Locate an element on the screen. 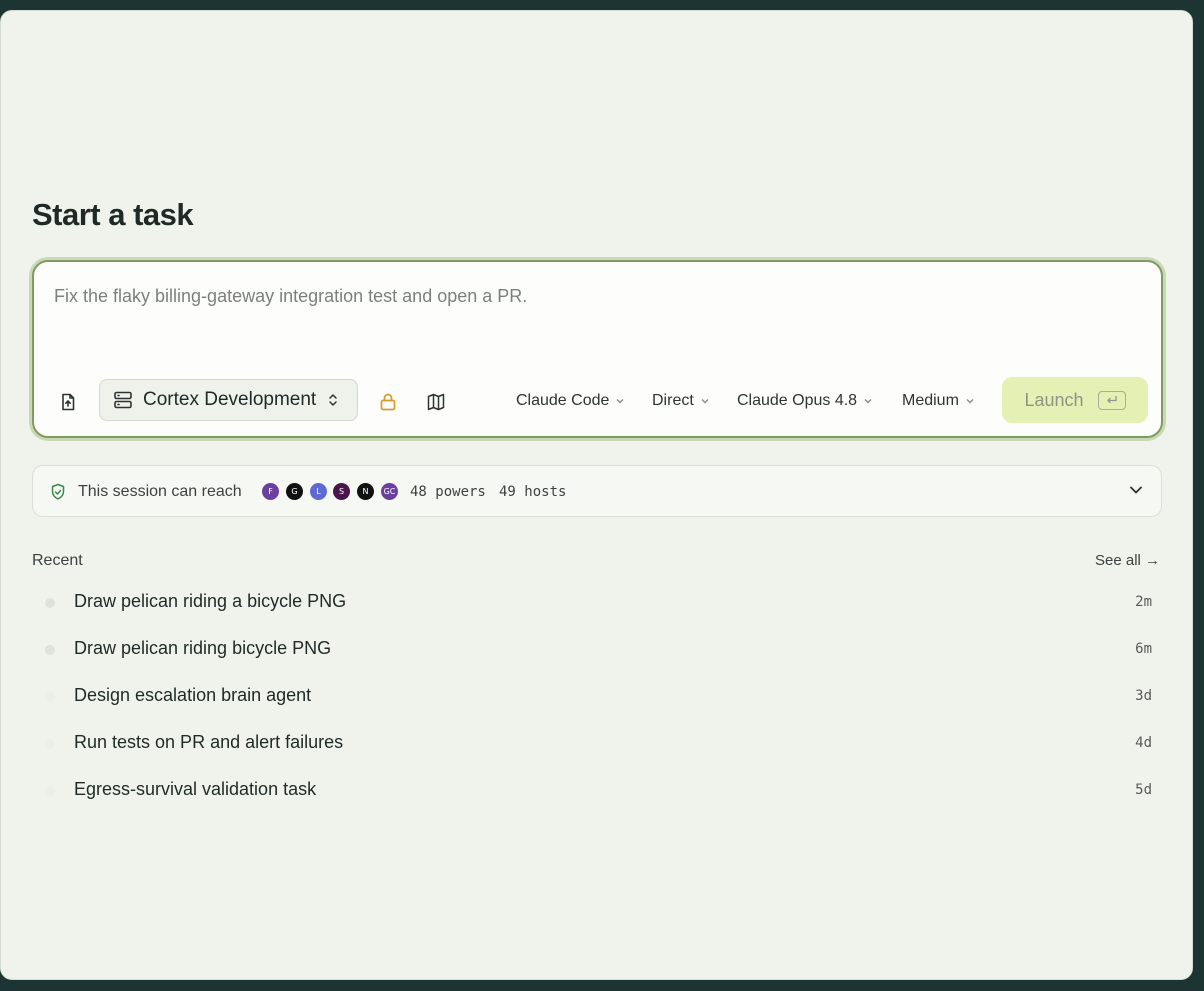  environment-label: Cortex Development is located at coordinates (230, 399).